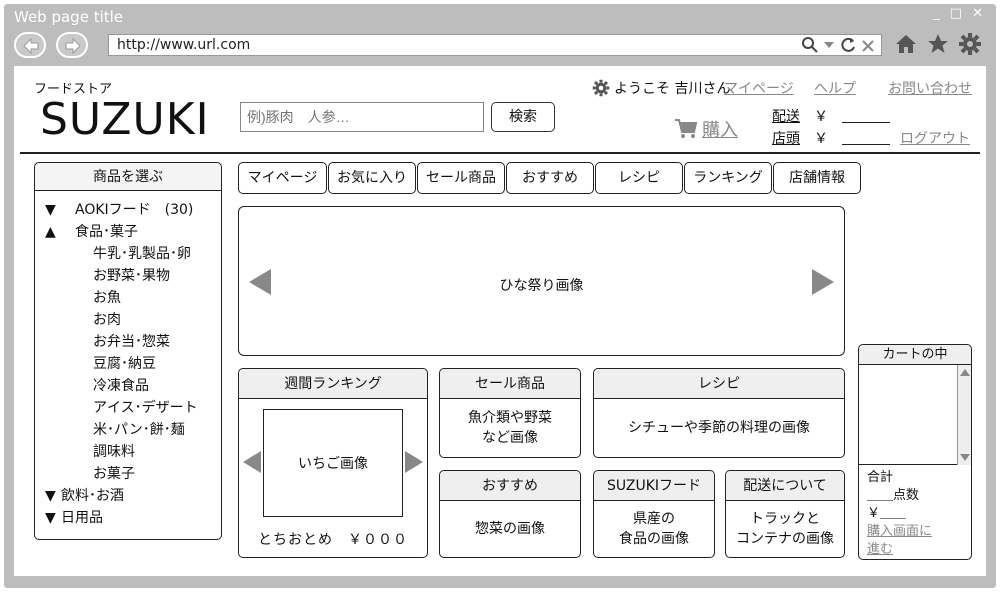 The height and width of the screenshot is (592, 1000). What do you see at coordinates (252, 462) in the screenshot?
I see `ranking-prev-icon` at bounding box center [252, 462].